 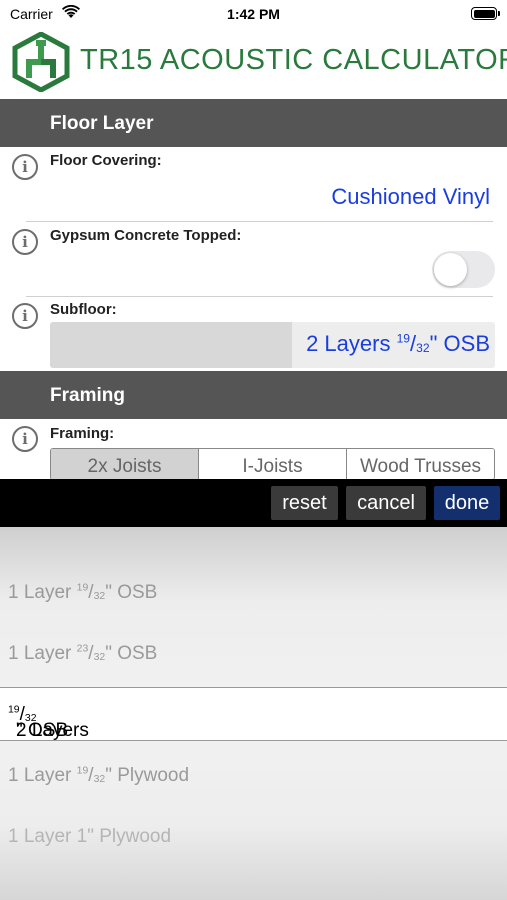 What do you see at coordinates (106, 160) in the screenshot?
I see `floor-covering-label: Floor Covering:` at bounding box center [106, 160].